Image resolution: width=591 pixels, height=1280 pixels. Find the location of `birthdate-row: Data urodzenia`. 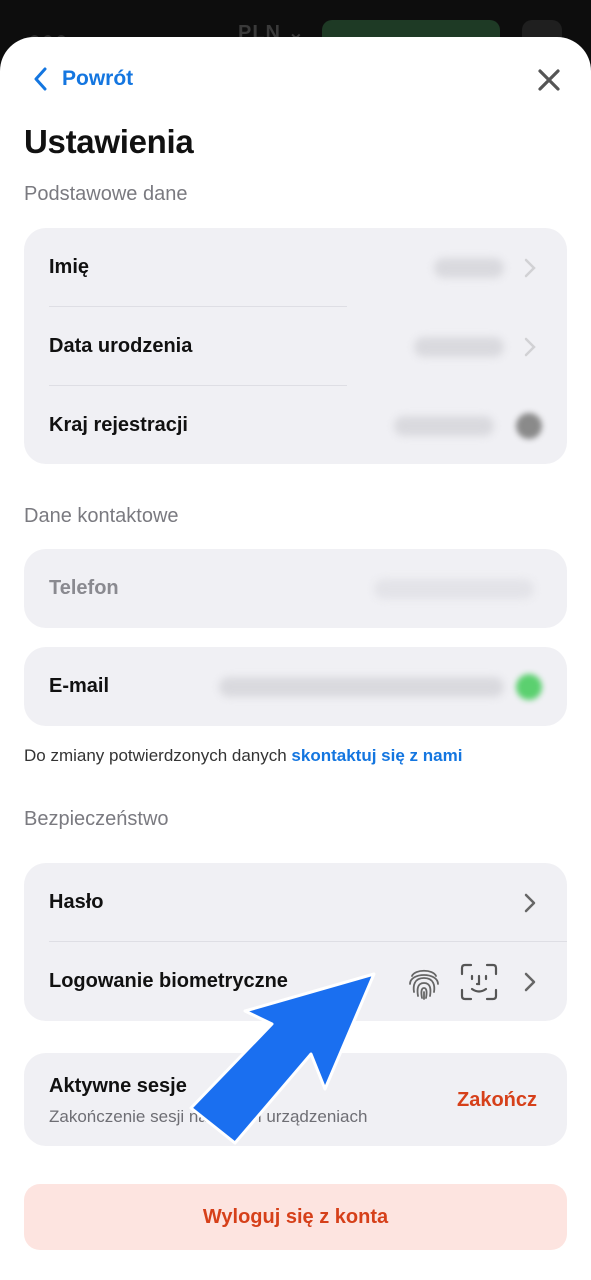

birthdate-row: Data urodzenia is located at coordinates (295, 346).